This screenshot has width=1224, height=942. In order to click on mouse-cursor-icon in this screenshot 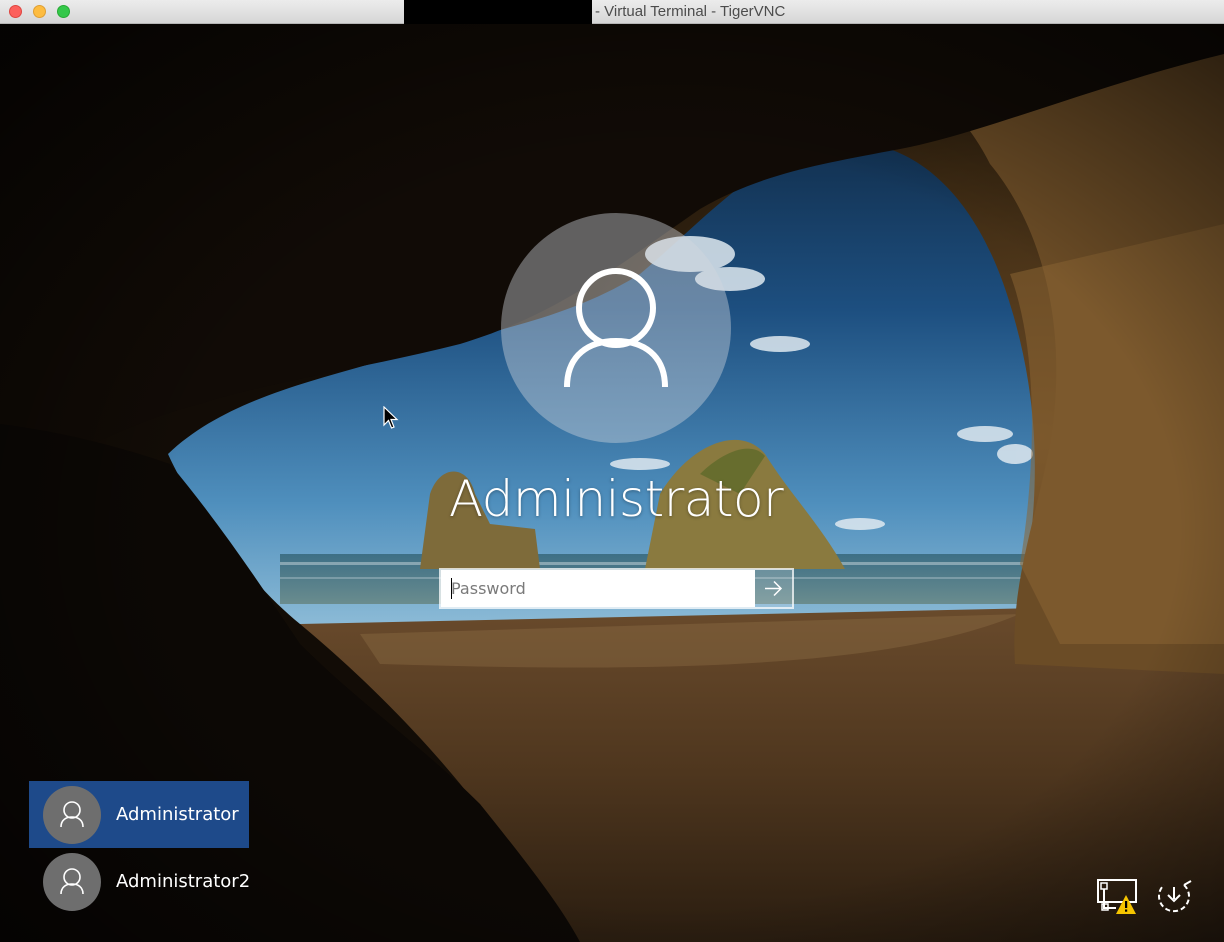, I will do `click(391, 417)`.